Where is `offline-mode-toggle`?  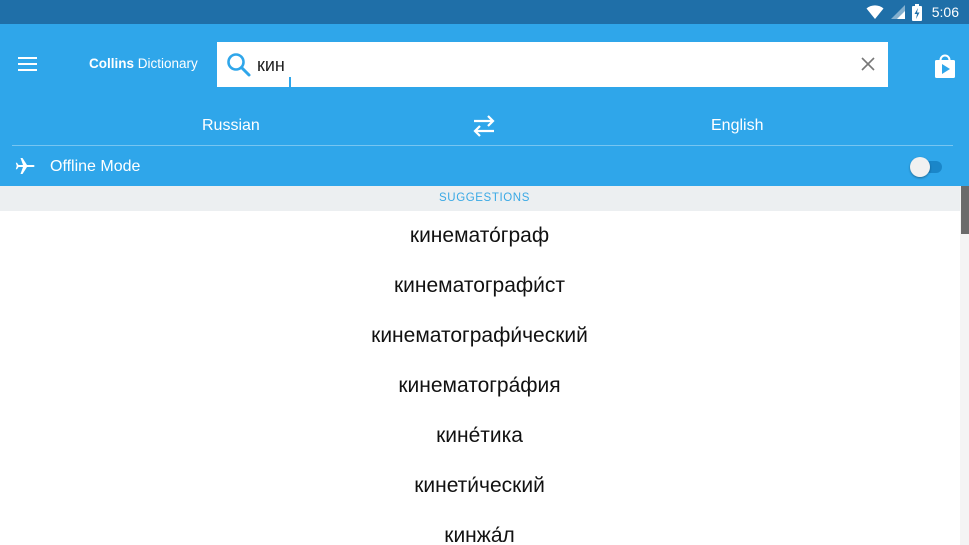
offline-mode-toggle is located at coordinates (927, 167).